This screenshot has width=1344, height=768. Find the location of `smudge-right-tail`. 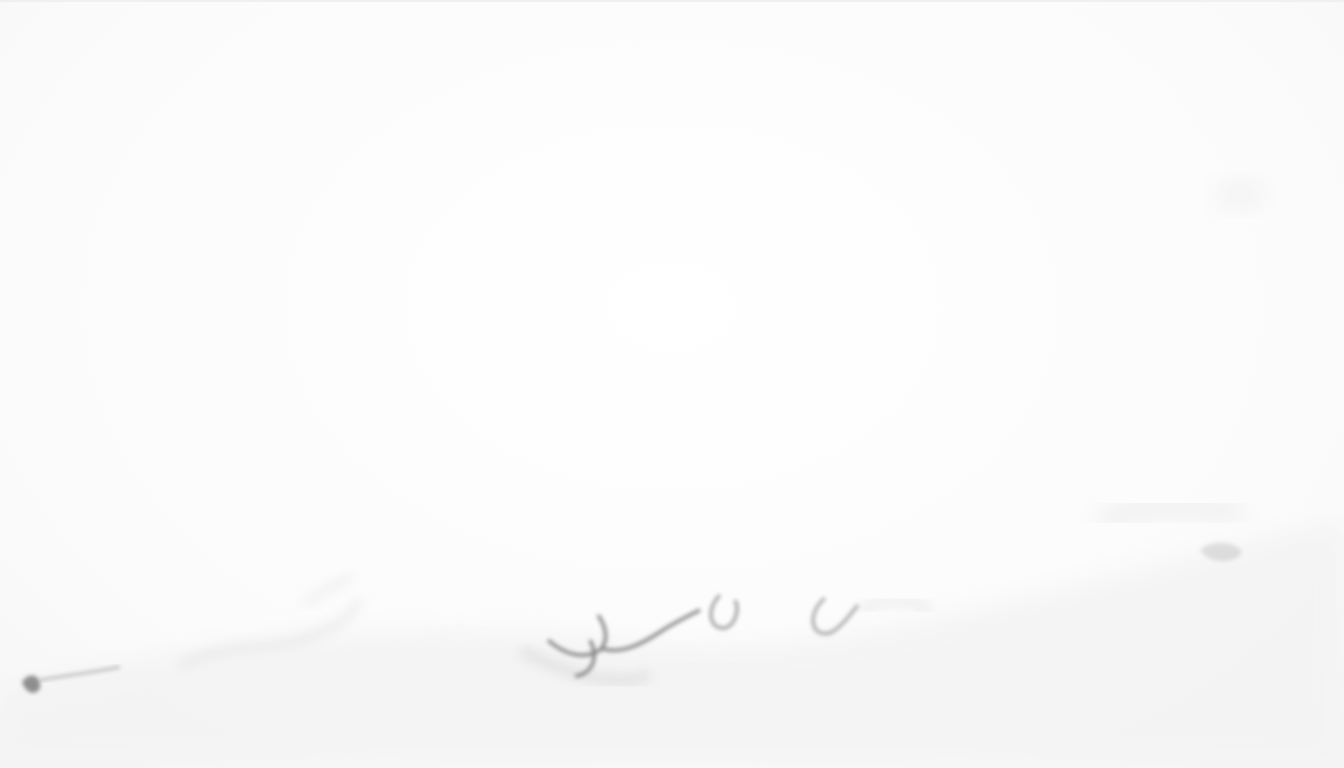

smudge-right-tail is located at coordinates (895, 605).